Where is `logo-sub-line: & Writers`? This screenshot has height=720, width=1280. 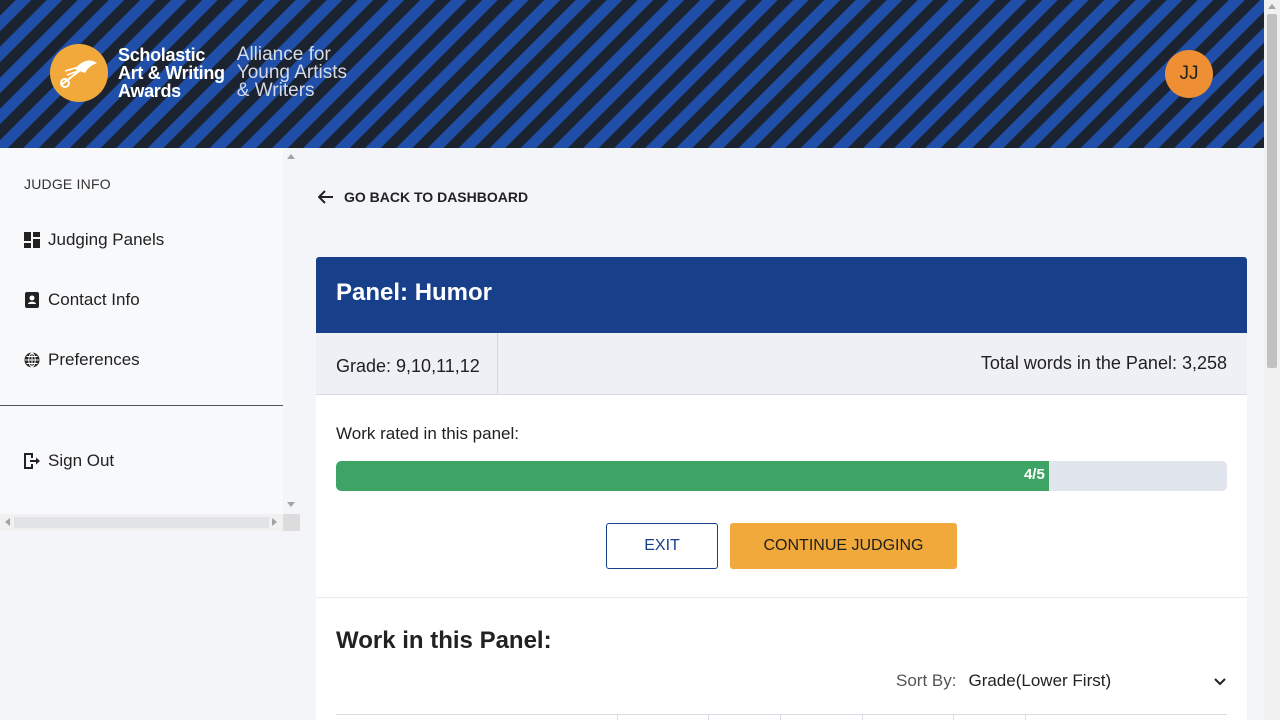 logo-sub-line: & Writers is located at coordinates (275, 90).